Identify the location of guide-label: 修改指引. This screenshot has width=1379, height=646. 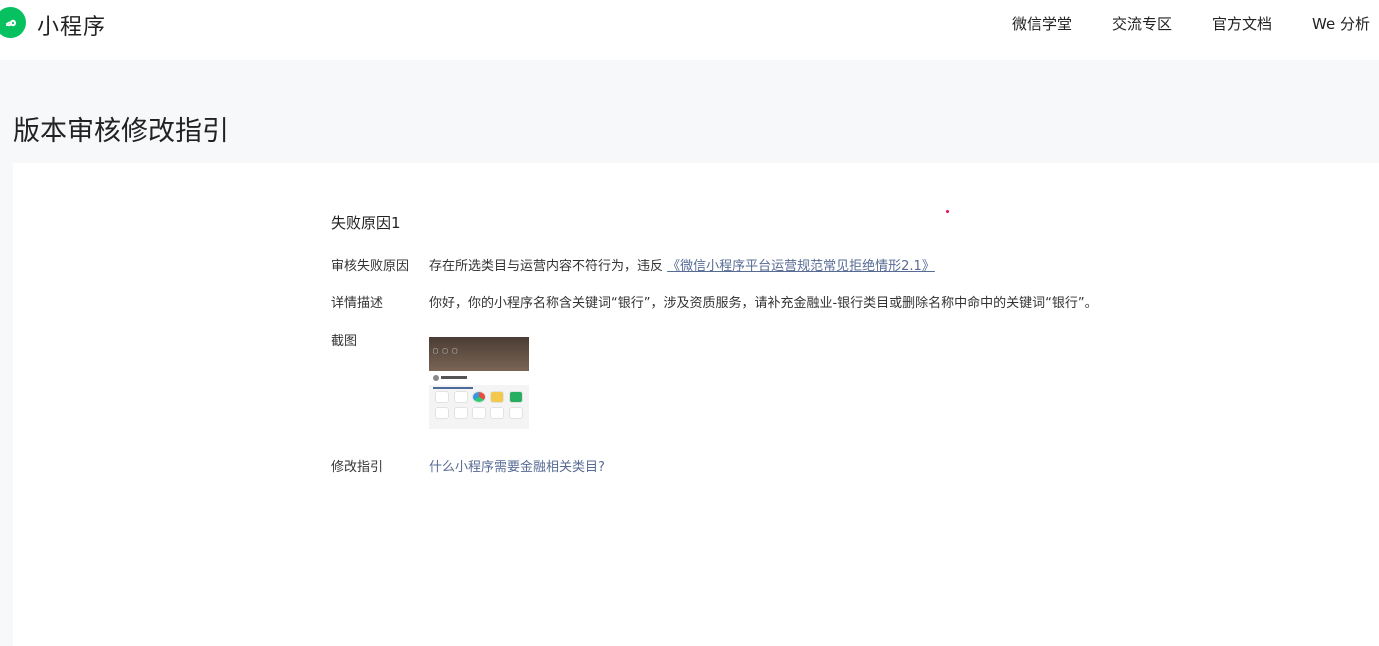
(357, 467).